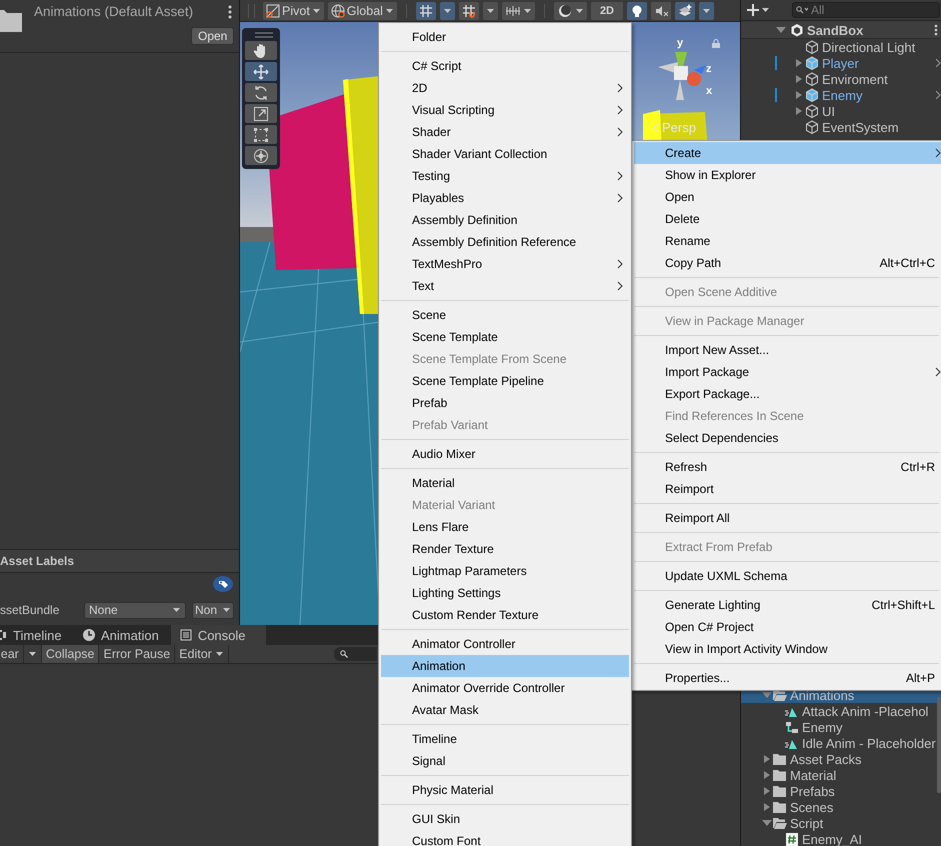  I want to click on menu-item: Delete, so click(787, 219).